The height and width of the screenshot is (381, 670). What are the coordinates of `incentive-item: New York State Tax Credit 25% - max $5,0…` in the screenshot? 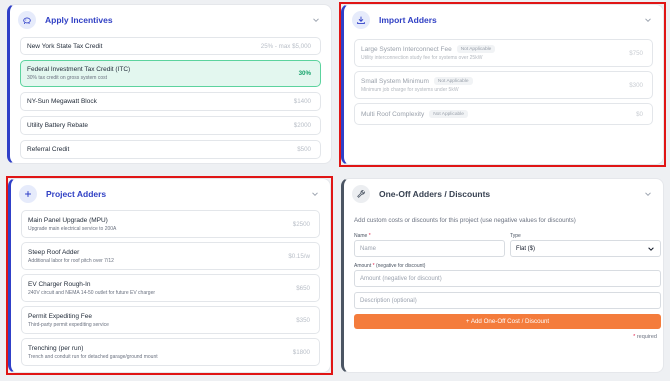 It's located at (170, 46).